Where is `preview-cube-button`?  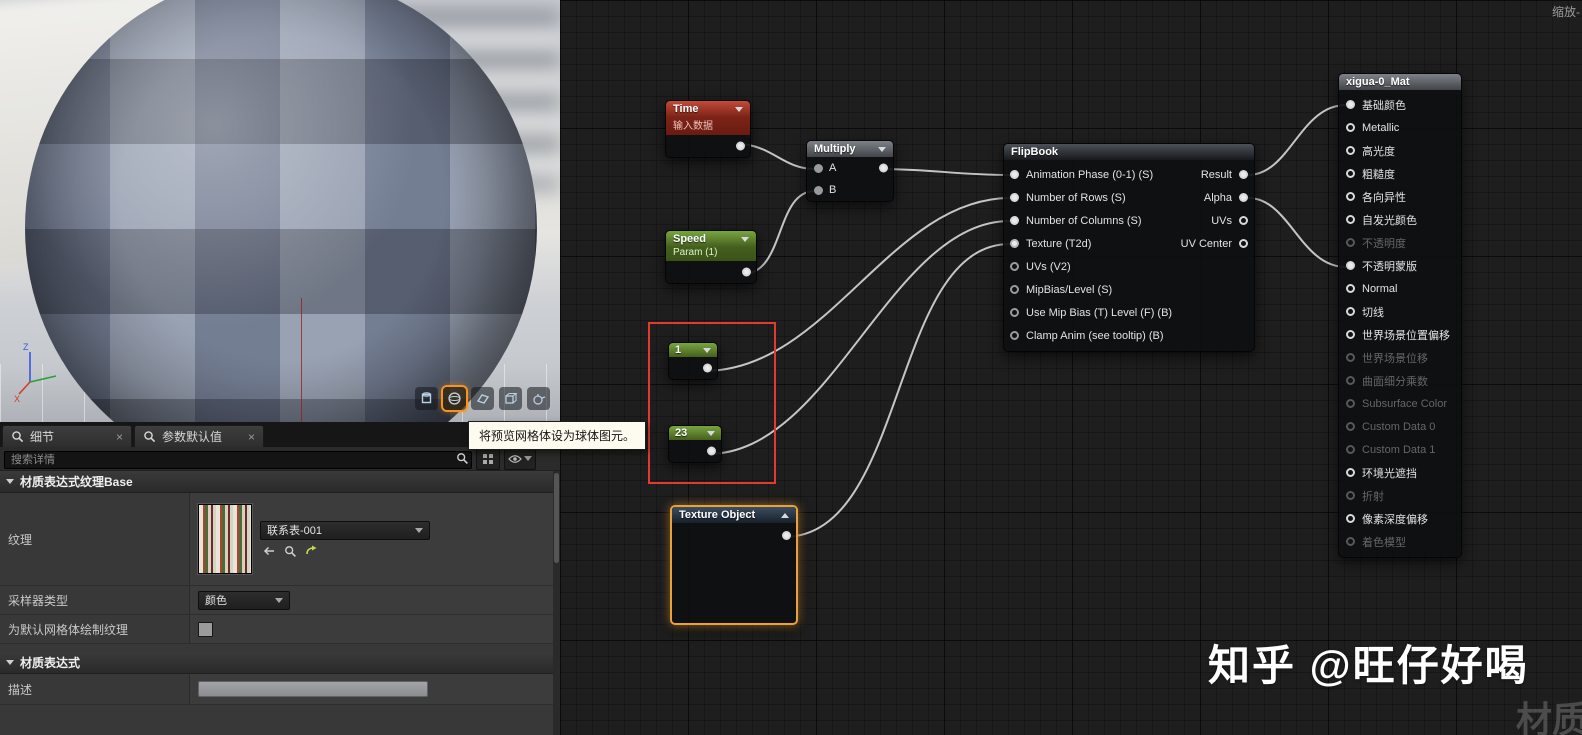
preview-cube-button is located at coordinates (510, 398).